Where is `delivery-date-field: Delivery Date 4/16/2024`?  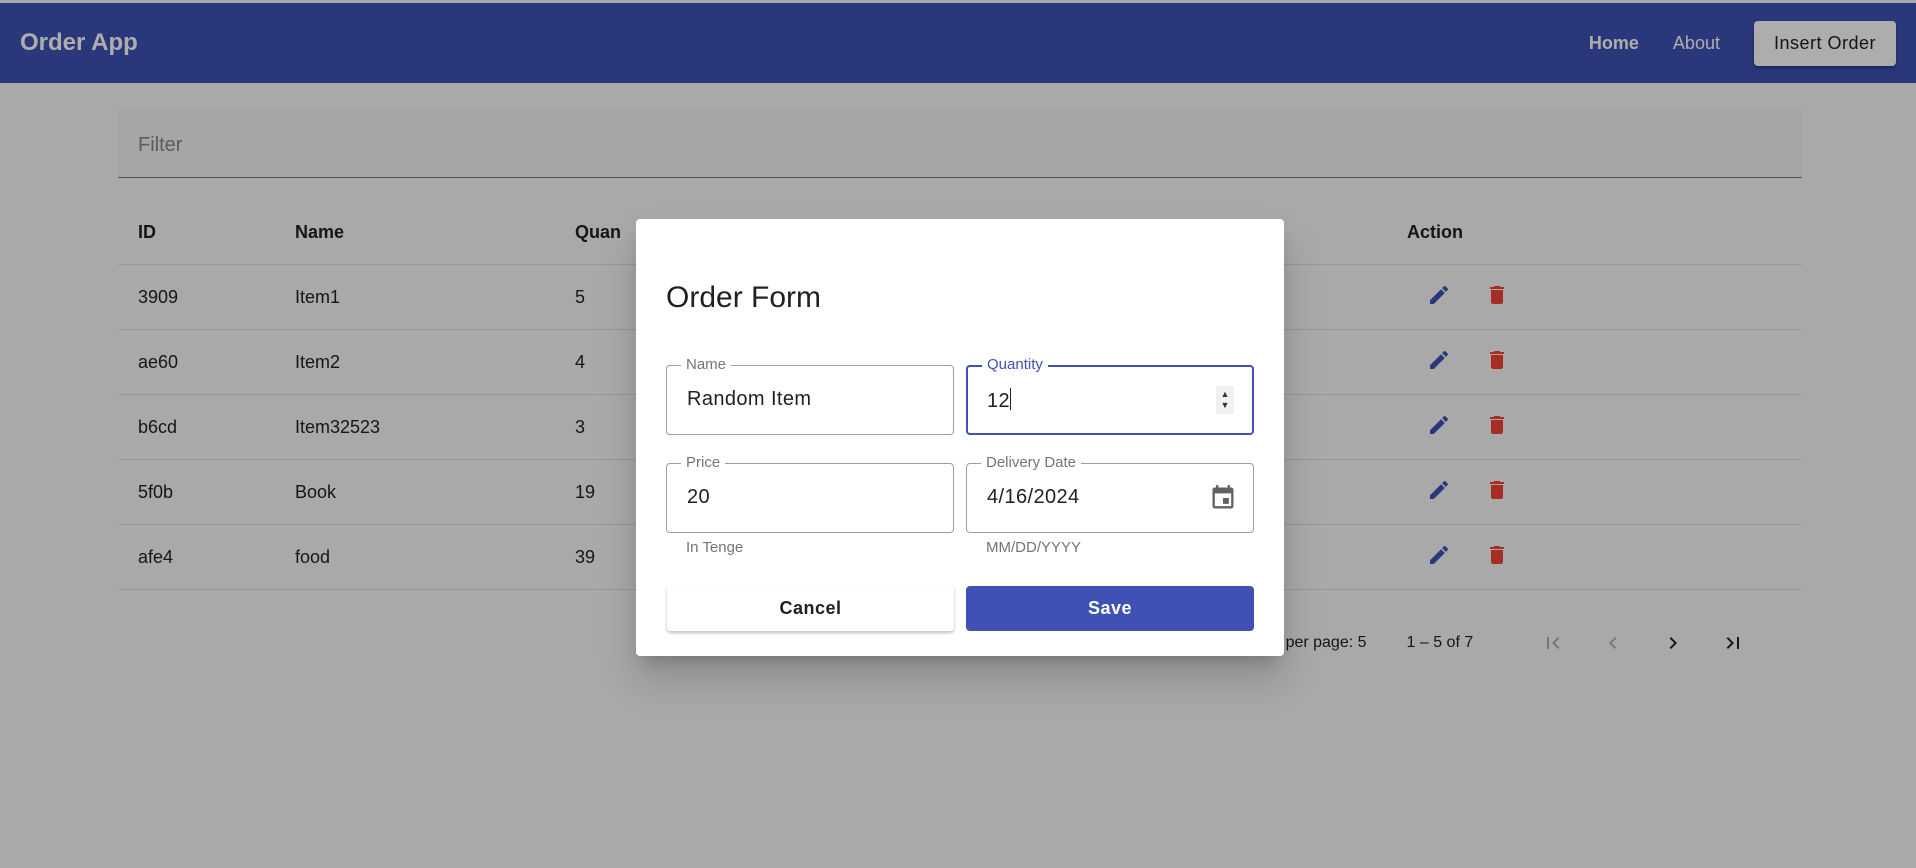
delivery-date-field: Delivery Date 4/16/2024 is located at coordinates (1110, 493).